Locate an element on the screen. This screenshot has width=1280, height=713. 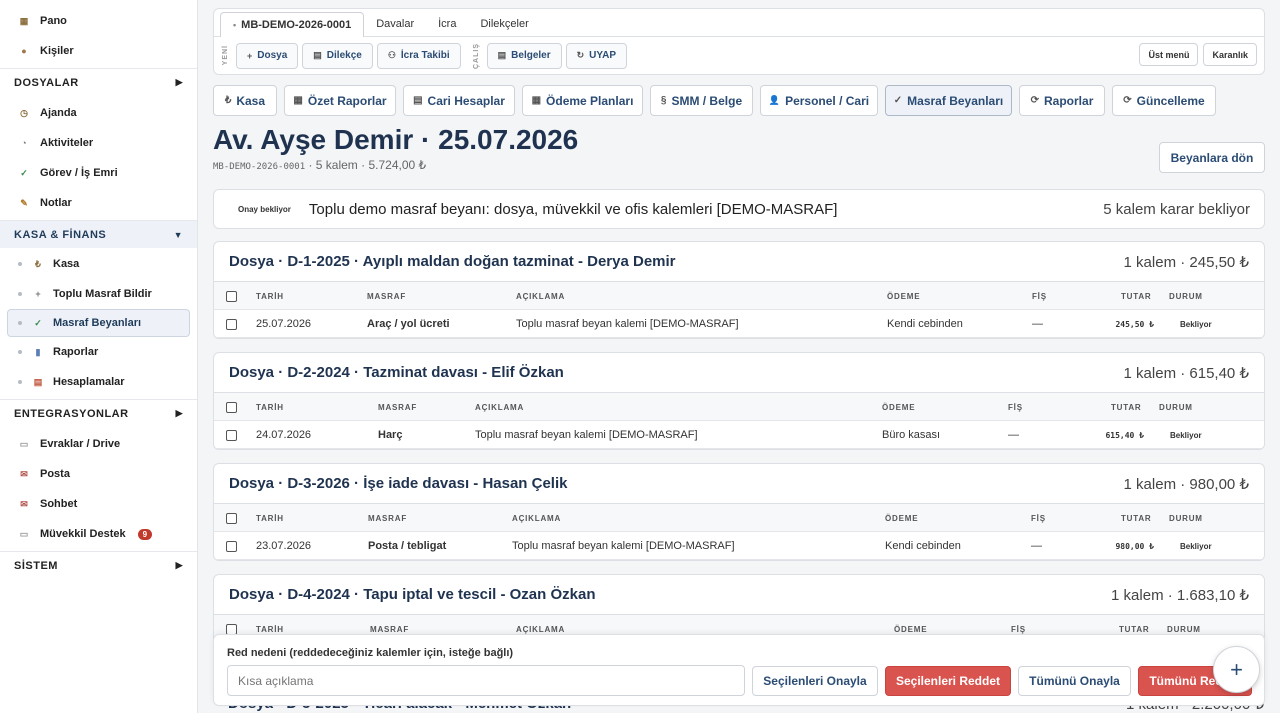
approve-all-button: Tümünü Onayla is located at coordinates (1074, 681).